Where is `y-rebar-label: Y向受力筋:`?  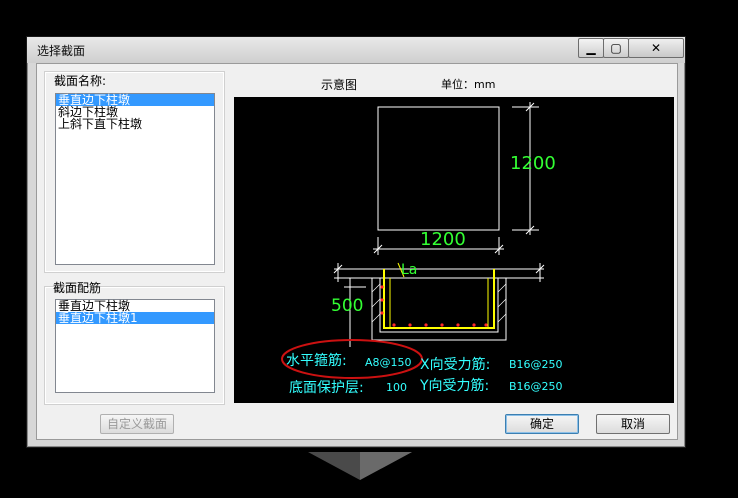
y-rebar-label: Y向受力筋: is located at coordinates (455, 386).